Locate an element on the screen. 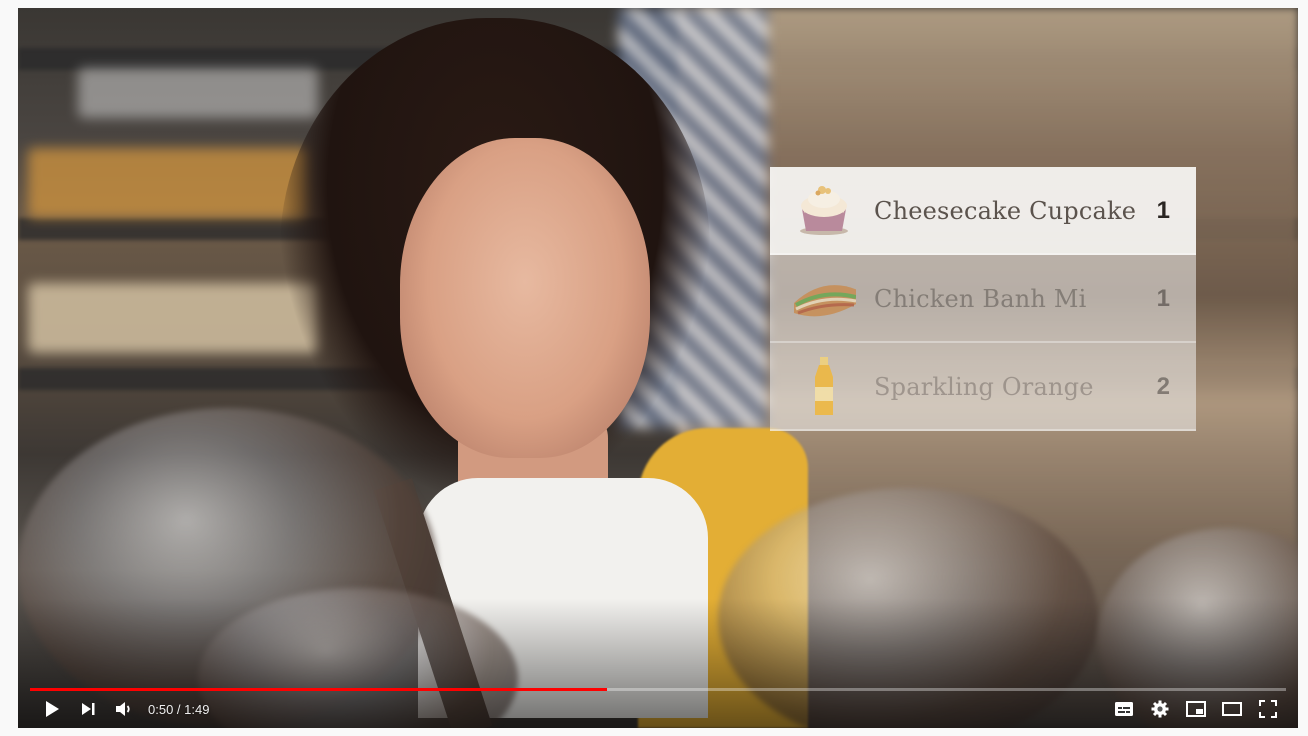 The height and width of the screenshot is (736, 1308). play-icon is located at coordinates (52, 709).